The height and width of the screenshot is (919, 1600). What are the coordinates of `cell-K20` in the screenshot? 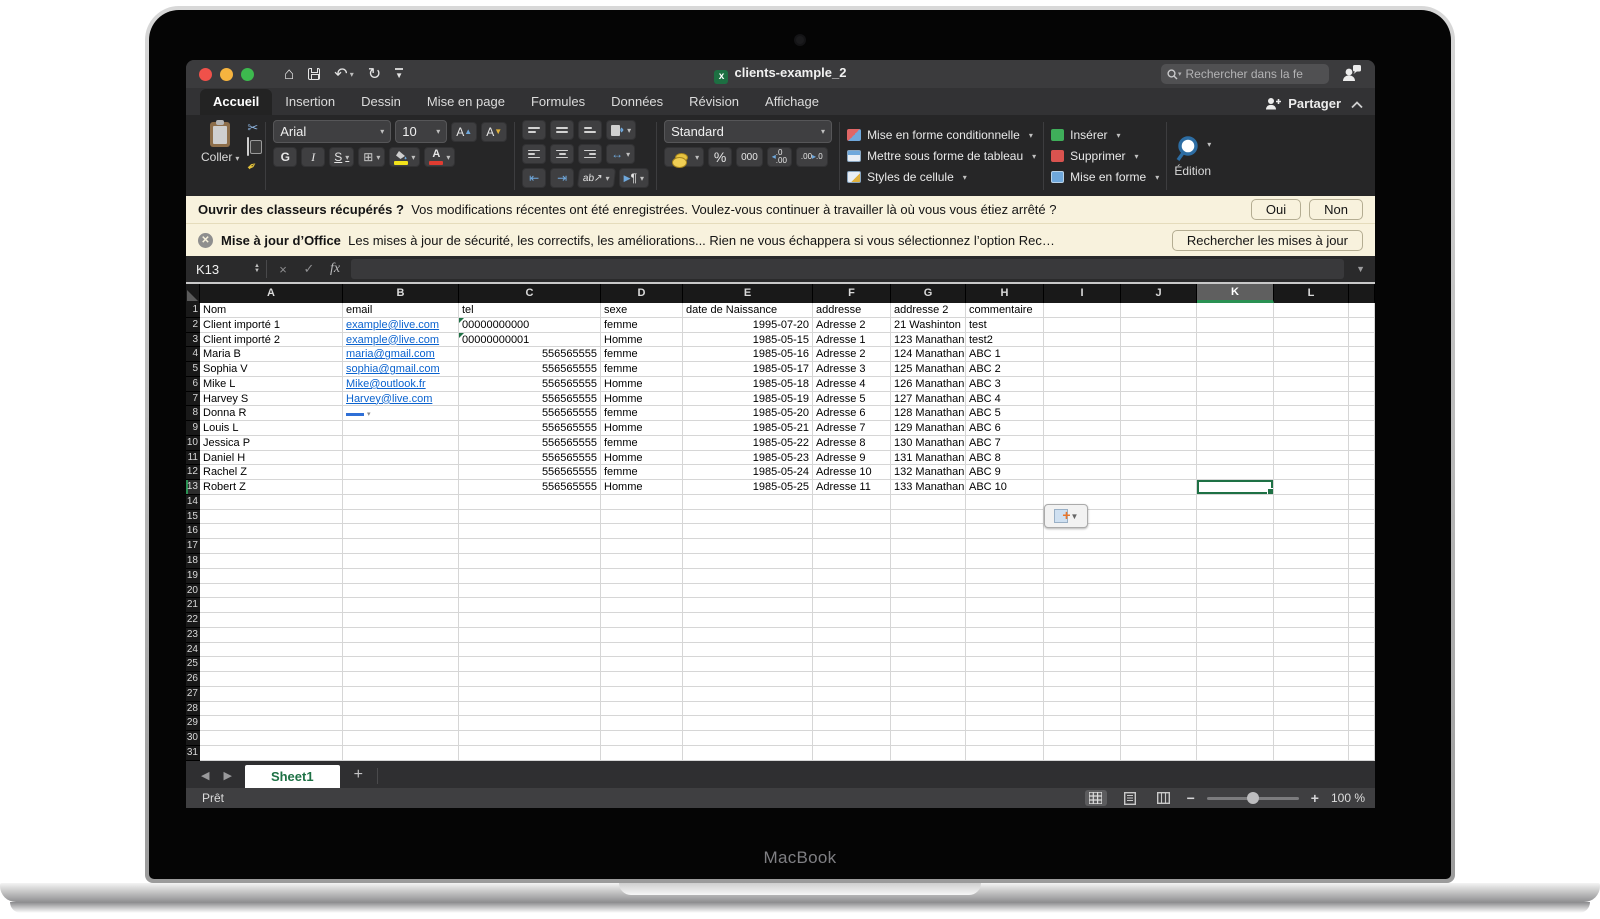 It's located at (1235, 591).